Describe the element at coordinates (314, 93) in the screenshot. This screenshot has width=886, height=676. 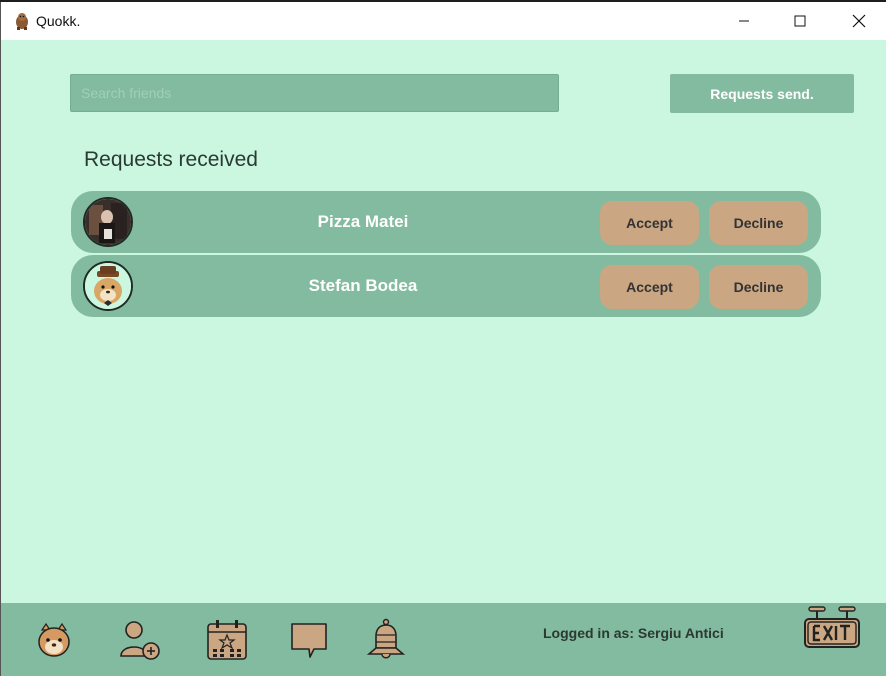
I see `search-friends-input` at that location.